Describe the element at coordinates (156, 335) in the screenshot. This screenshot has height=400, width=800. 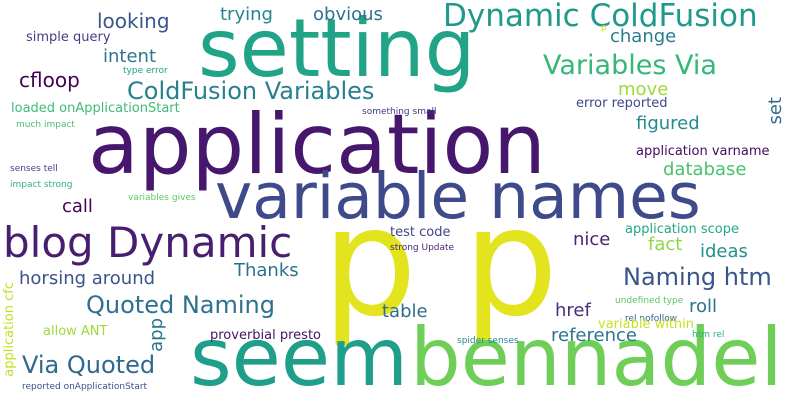
I see `word-app: app` at that location.